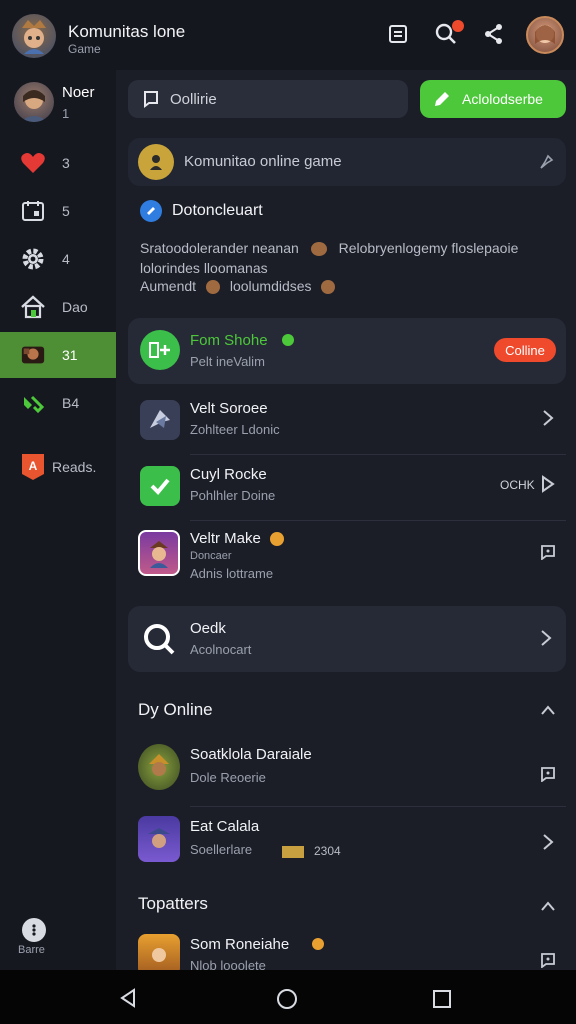 Image resolution: width=576 pixels, height=1024 pixels. I want to click on sidebar-item-label: 3, so click(66, 163).